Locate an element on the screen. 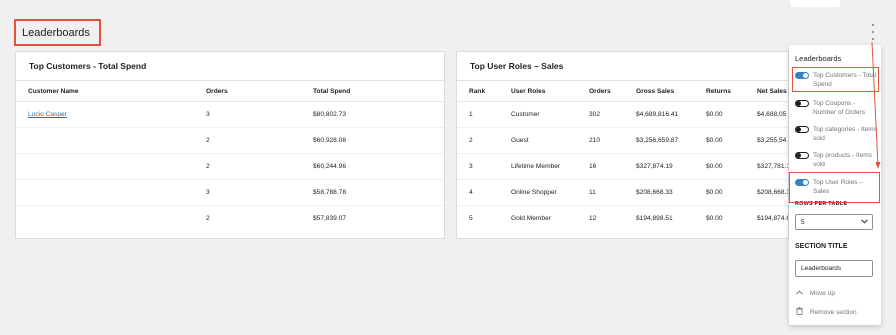 This screenshot has height=335, width=896. popover-title: Leaderboards is located at coordinates (818, 58).